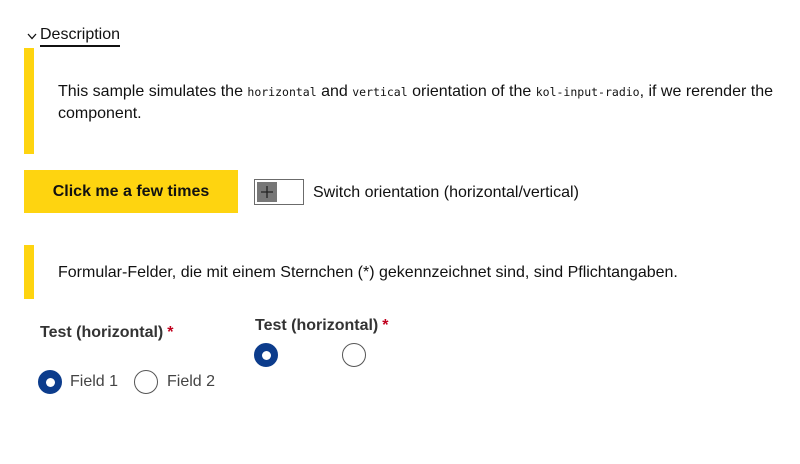 The width and height of the screenshot is (800, 464). What do you see at coordinates (131, 191) in the screenshot?
I see `click-me-button: Click me a few times` at bounding box center [131, 191].